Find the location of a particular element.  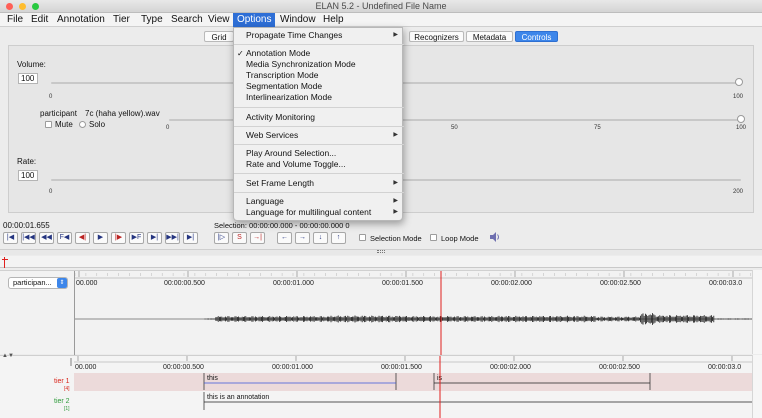

menu-view: View is located at coordinates (219, 20).